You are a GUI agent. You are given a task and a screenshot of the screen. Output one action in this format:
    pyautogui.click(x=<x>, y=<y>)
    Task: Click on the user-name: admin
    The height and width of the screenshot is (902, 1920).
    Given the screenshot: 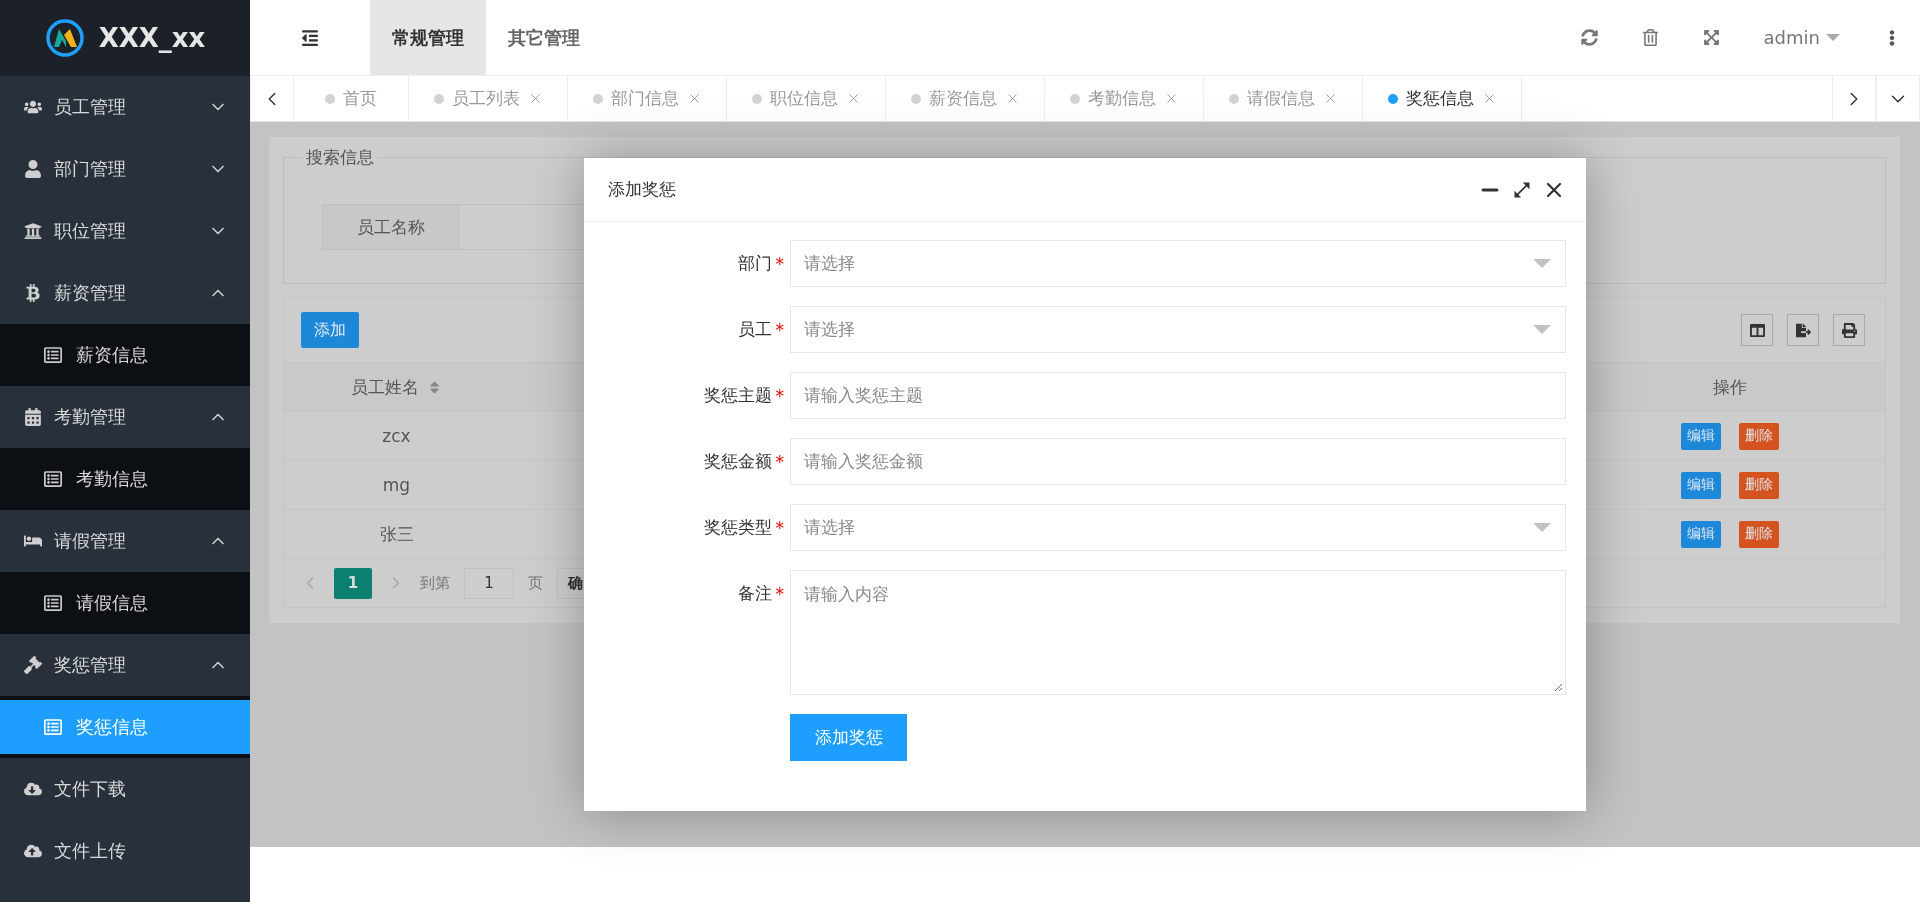 What is the action you would take?
    pyautogui.click(x=1791, y=37)
    